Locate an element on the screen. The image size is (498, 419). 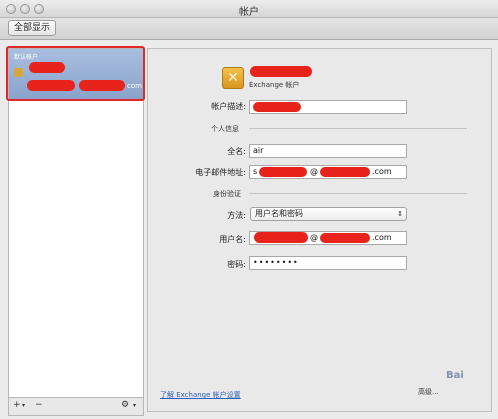
authentication-separator is located at coordinates (358, 193).